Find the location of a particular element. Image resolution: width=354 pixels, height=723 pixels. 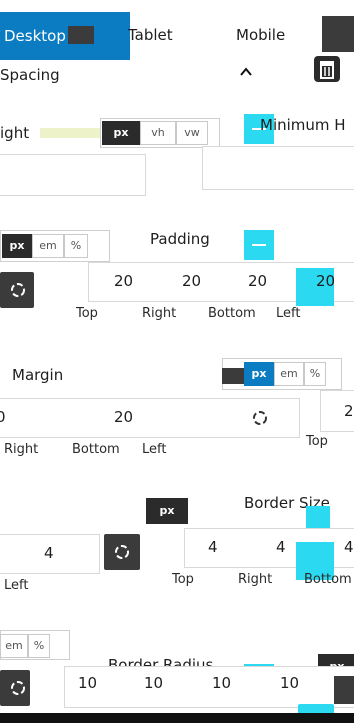

margin-top-input: 2 is located at coordinates (349, 411).